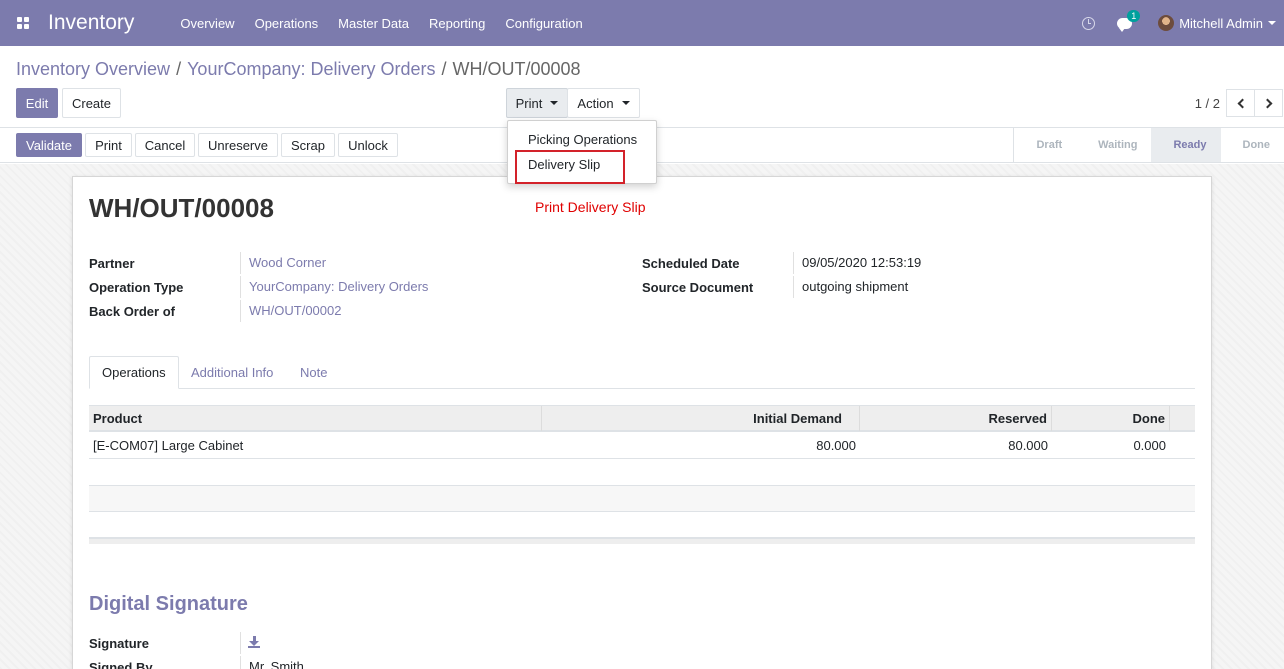 Image resolution: width=1284 pixels, height=669 pixels. What do you see at coordinates (334, 287) in the screenshot?
I see `operation-type-value: YourCompany: Delivery Orders` at bounding box center [334, 287].